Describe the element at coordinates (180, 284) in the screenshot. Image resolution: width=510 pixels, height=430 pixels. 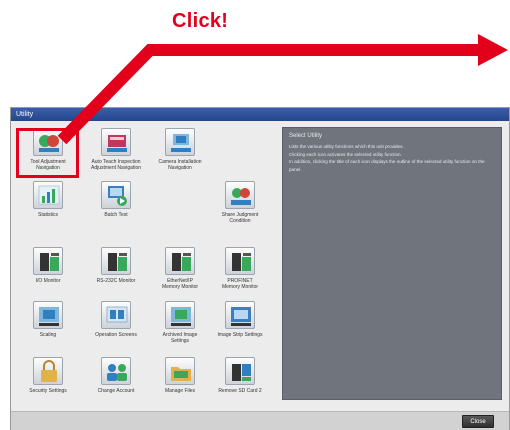
I see `tile-label: EtherNet/IP Memory Monitor` at that location.